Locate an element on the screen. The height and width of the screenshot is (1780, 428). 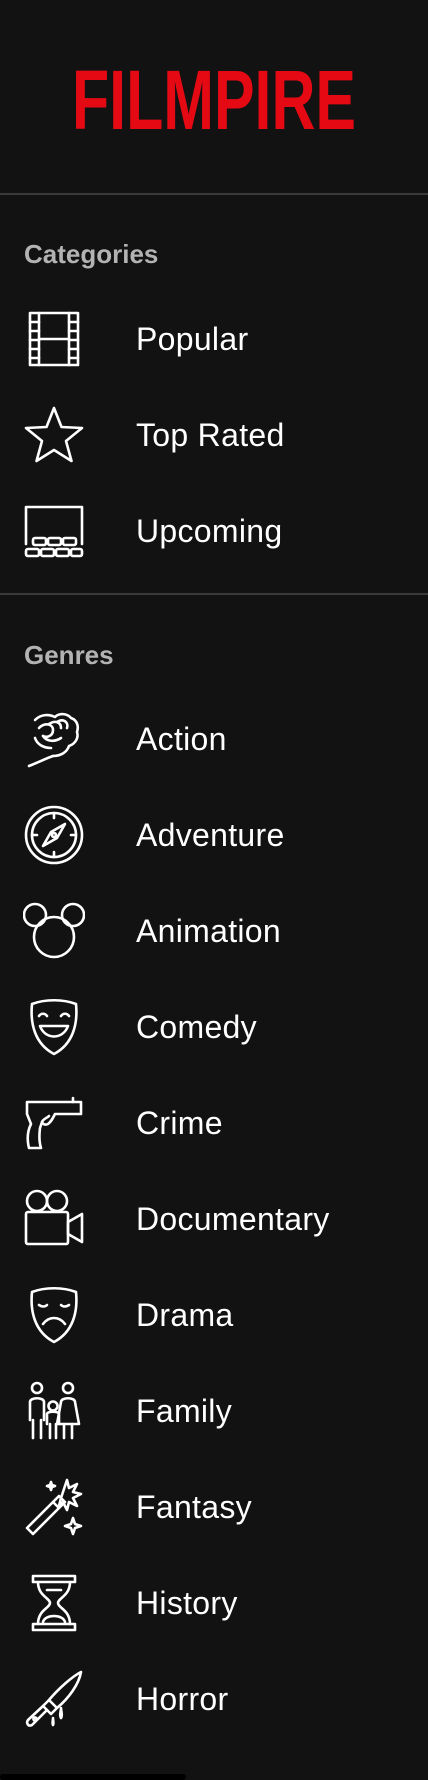
category-label: Popular is located at coordinates (192, 338).